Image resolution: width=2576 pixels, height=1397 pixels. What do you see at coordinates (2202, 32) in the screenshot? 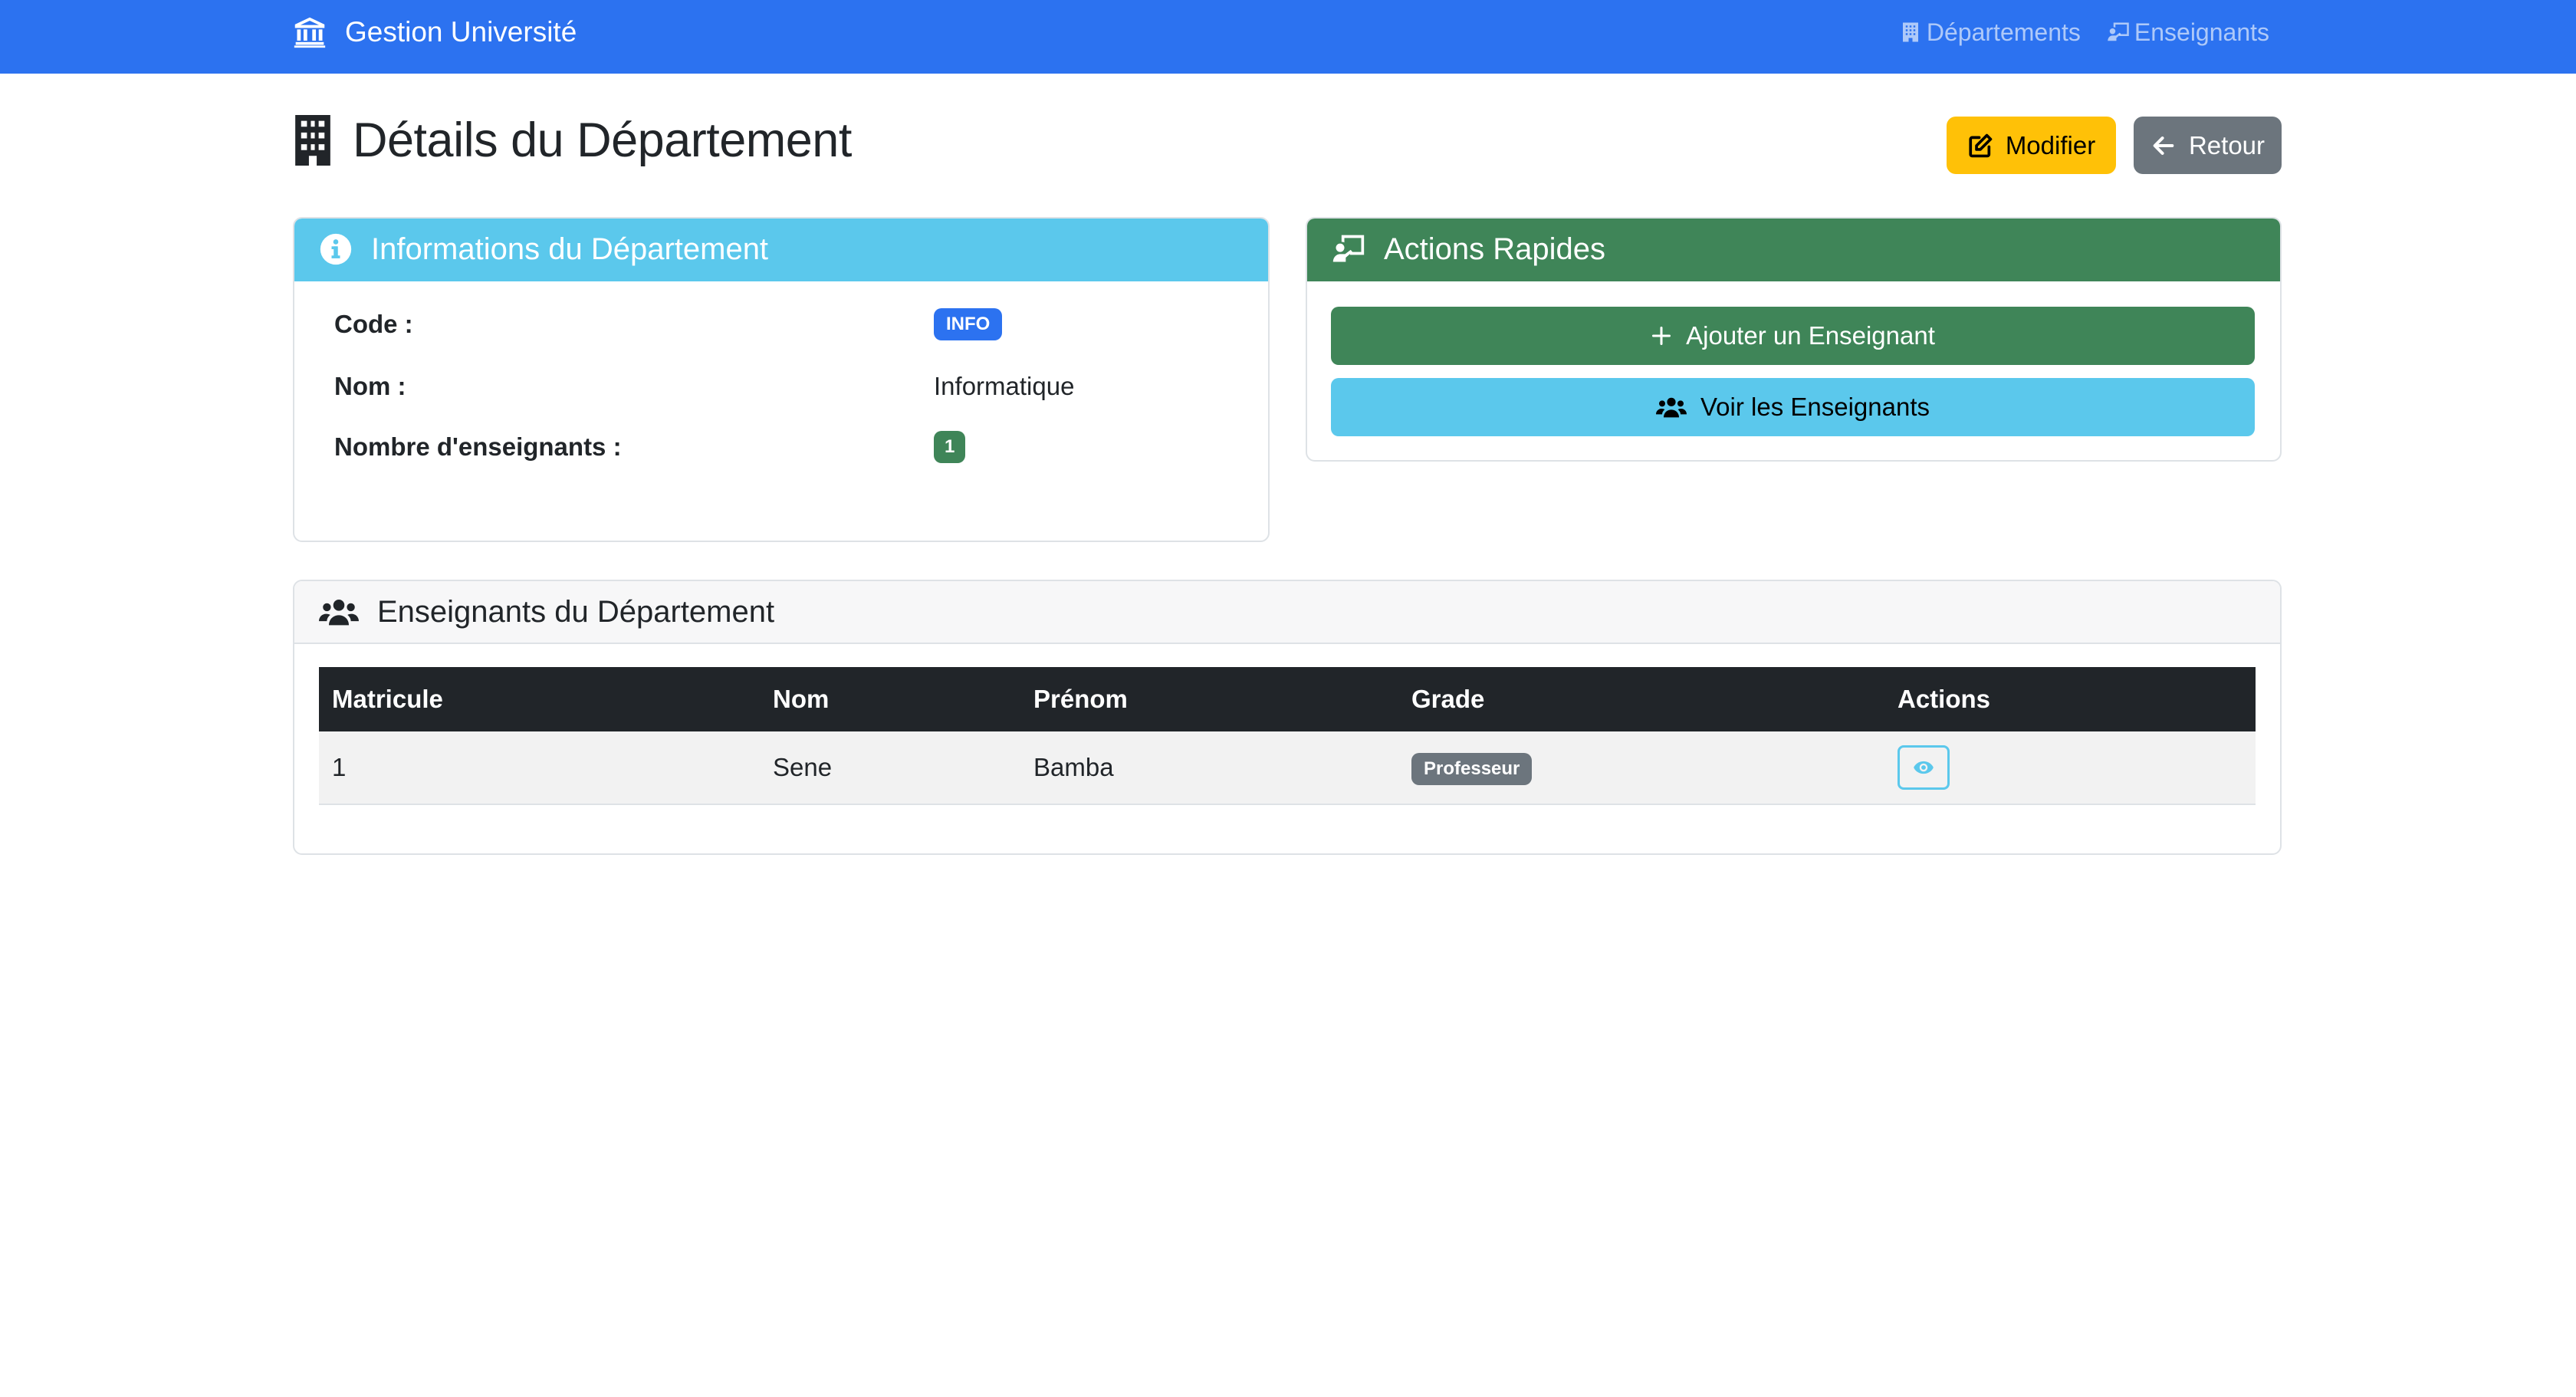
I see `nav-link-label: Enseignants` at bounding box center [2202, 32].